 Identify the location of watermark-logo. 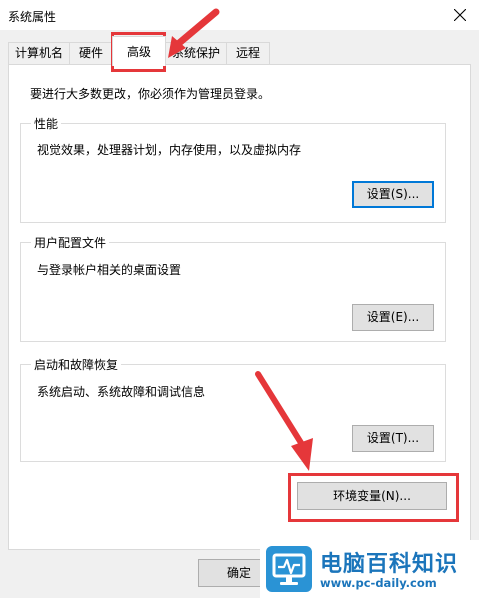
(289, 569).